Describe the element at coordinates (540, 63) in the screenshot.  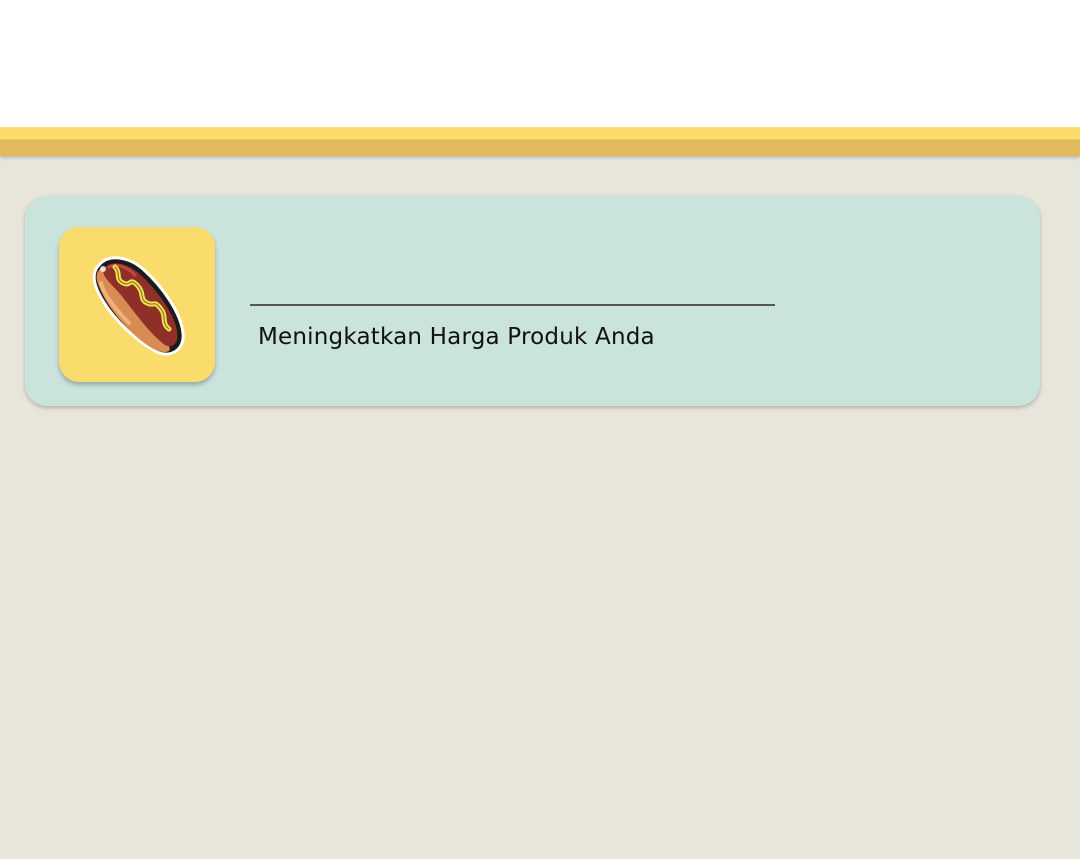
I see `top-blank-area` at that location.